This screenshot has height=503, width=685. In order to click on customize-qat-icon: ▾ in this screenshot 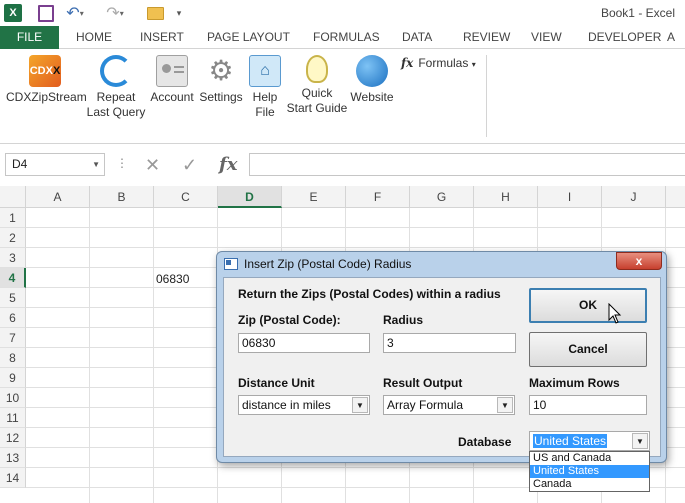, I will do `click(179, 13)`.